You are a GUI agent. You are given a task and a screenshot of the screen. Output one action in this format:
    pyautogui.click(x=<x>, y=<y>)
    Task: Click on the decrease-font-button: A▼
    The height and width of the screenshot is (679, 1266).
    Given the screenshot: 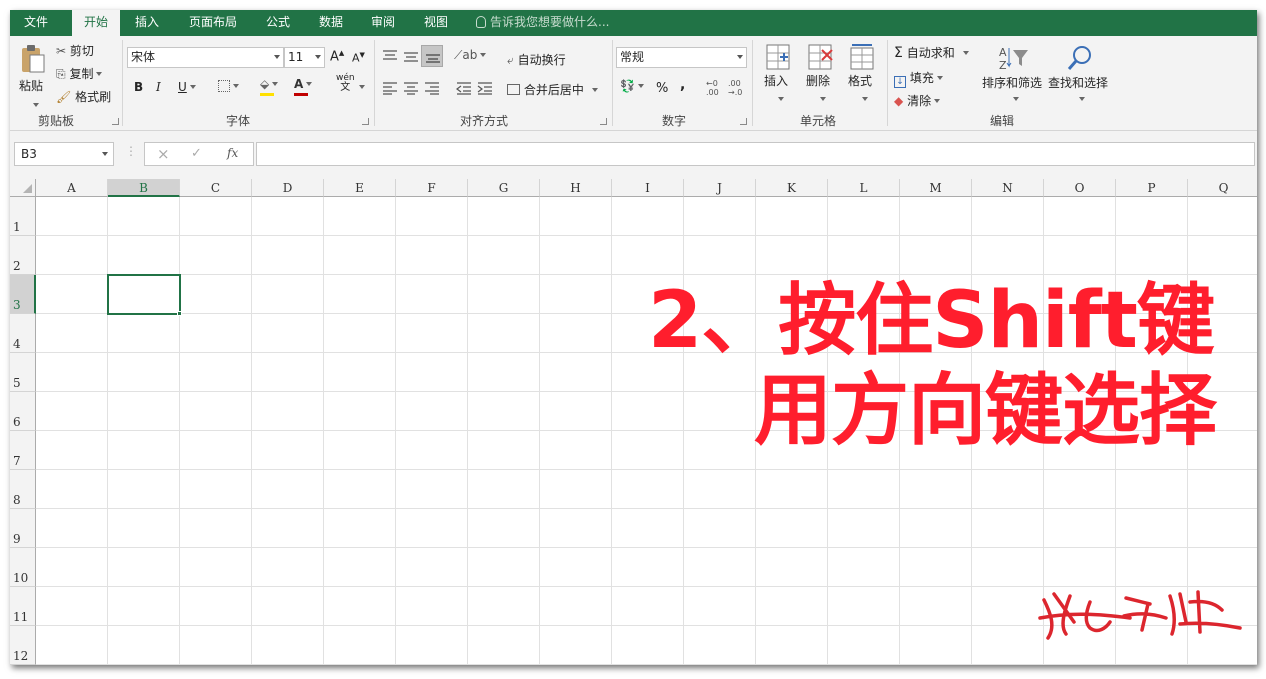 What is the action you would take?
    pyautogui.click(x=358, y=58)
    